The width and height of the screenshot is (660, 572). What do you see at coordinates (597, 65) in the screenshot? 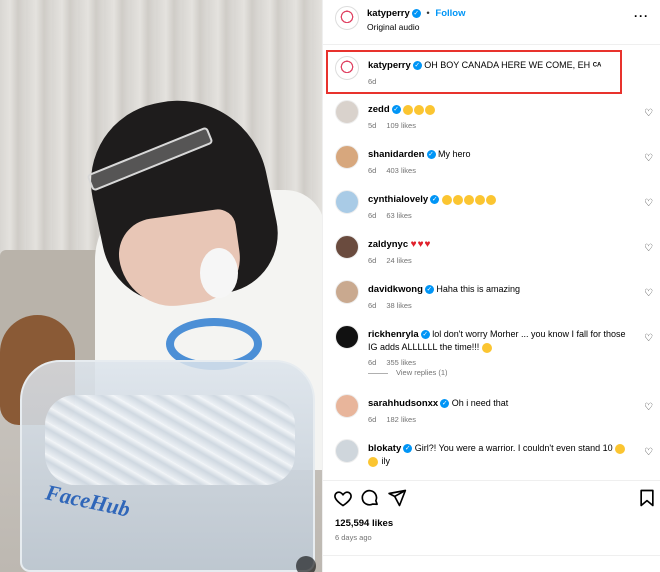
I see `canada-flag-icon: CA` at bounding box center [597, 65].